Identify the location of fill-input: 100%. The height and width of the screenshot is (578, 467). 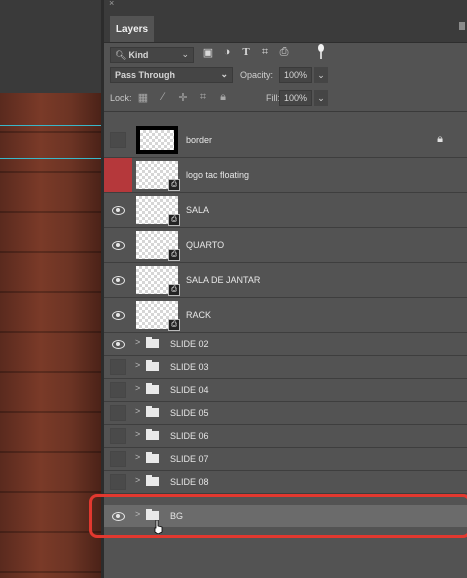
(295, 98).